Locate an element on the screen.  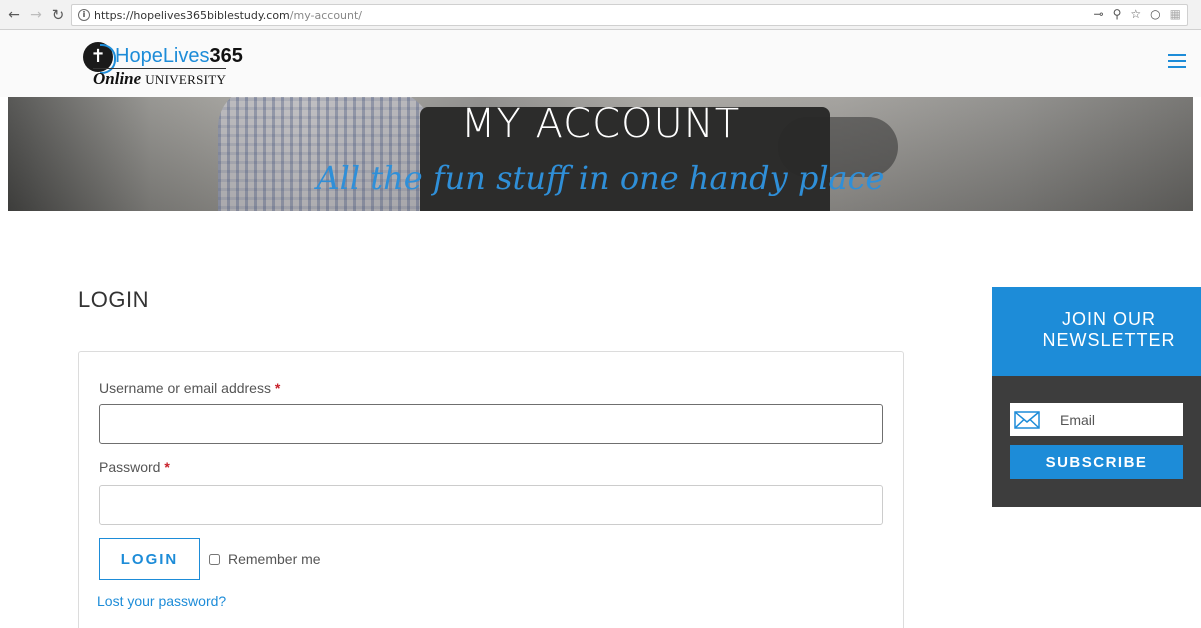
info-icon: i is located at coordinates (84, 15).